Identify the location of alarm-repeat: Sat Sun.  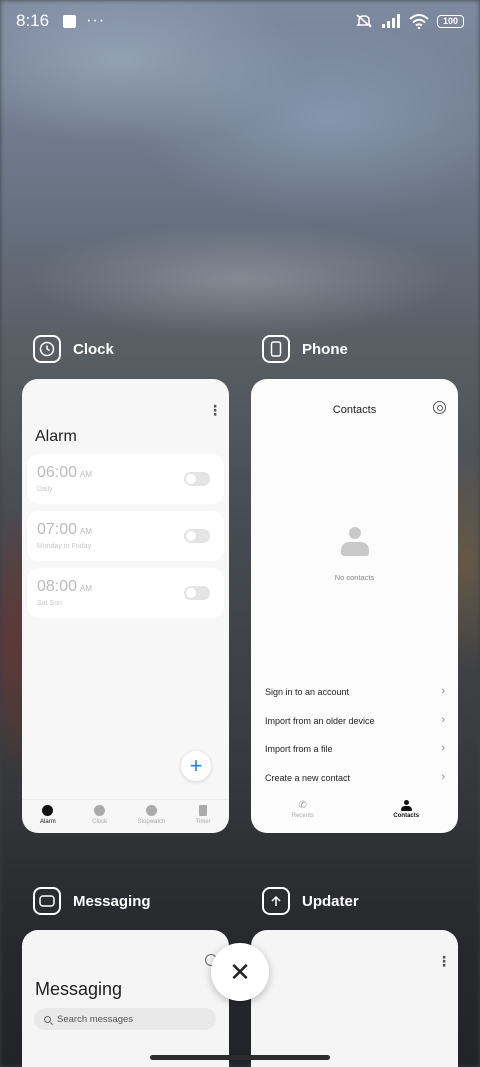
(49, 603).